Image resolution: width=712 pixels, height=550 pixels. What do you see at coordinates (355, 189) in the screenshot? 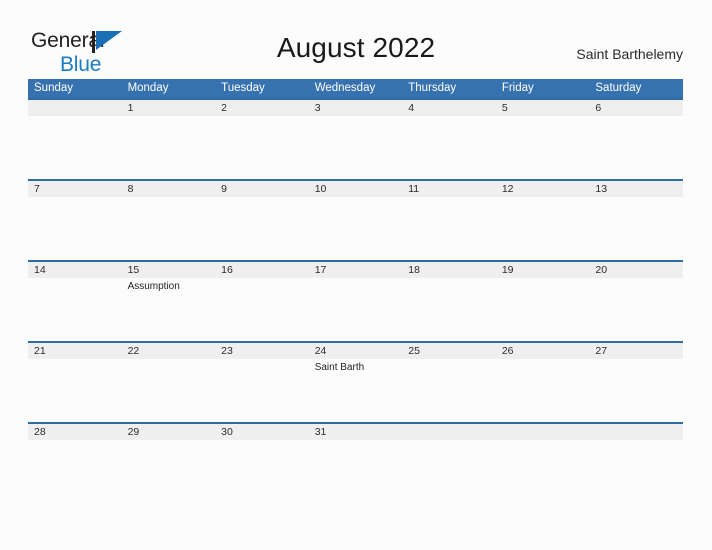
I see `day-number: 10` at bounding box center [355, 189].